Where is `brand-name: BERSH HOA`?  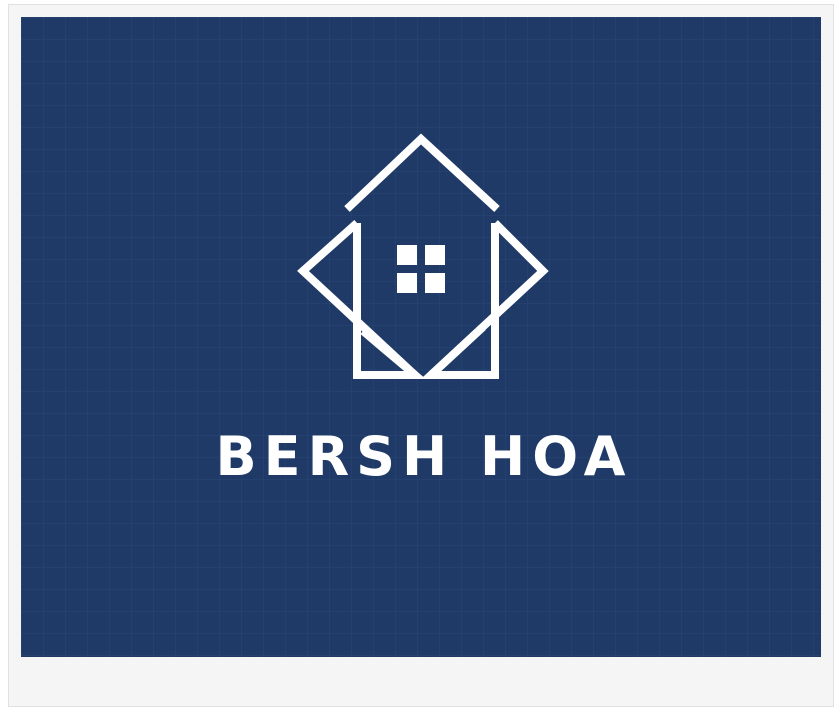
brand-name: BERSH HOA is located at coordinates (424, 456).